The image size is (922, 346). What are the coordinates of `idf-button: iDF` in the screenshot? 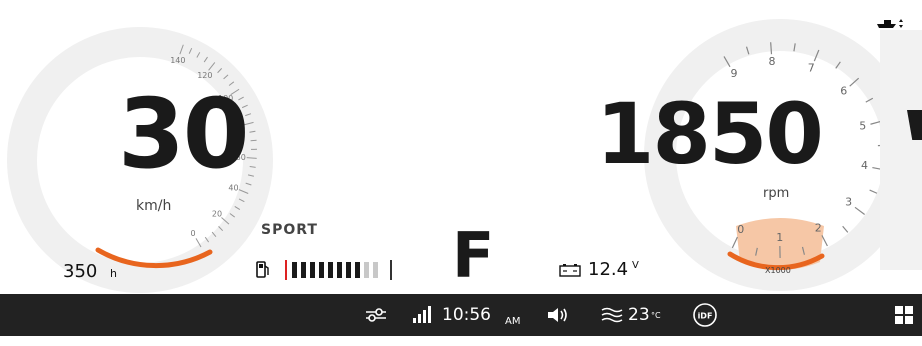 It's located at (705, 315).